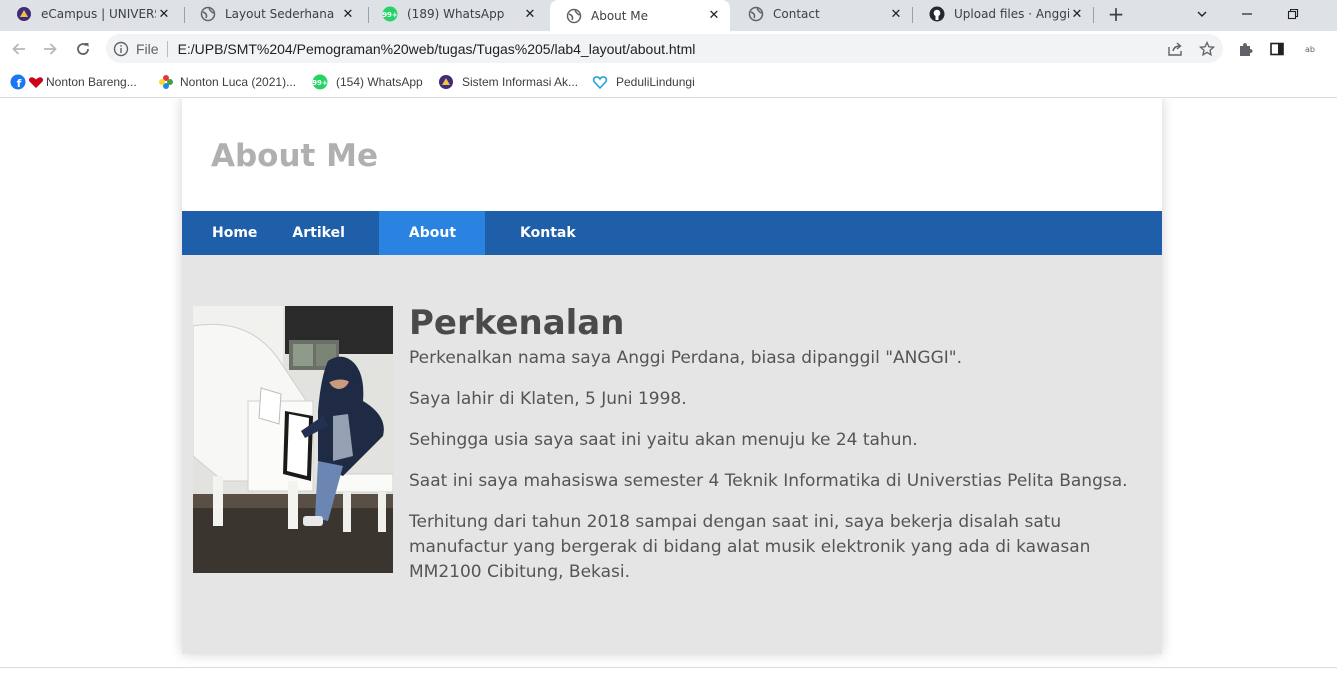 Image resolution: width=1337 pixels, height=682 pixels. Describe the element at coordinates (1245, 49) in the screenshot. I see `extensions-icon` at that location.